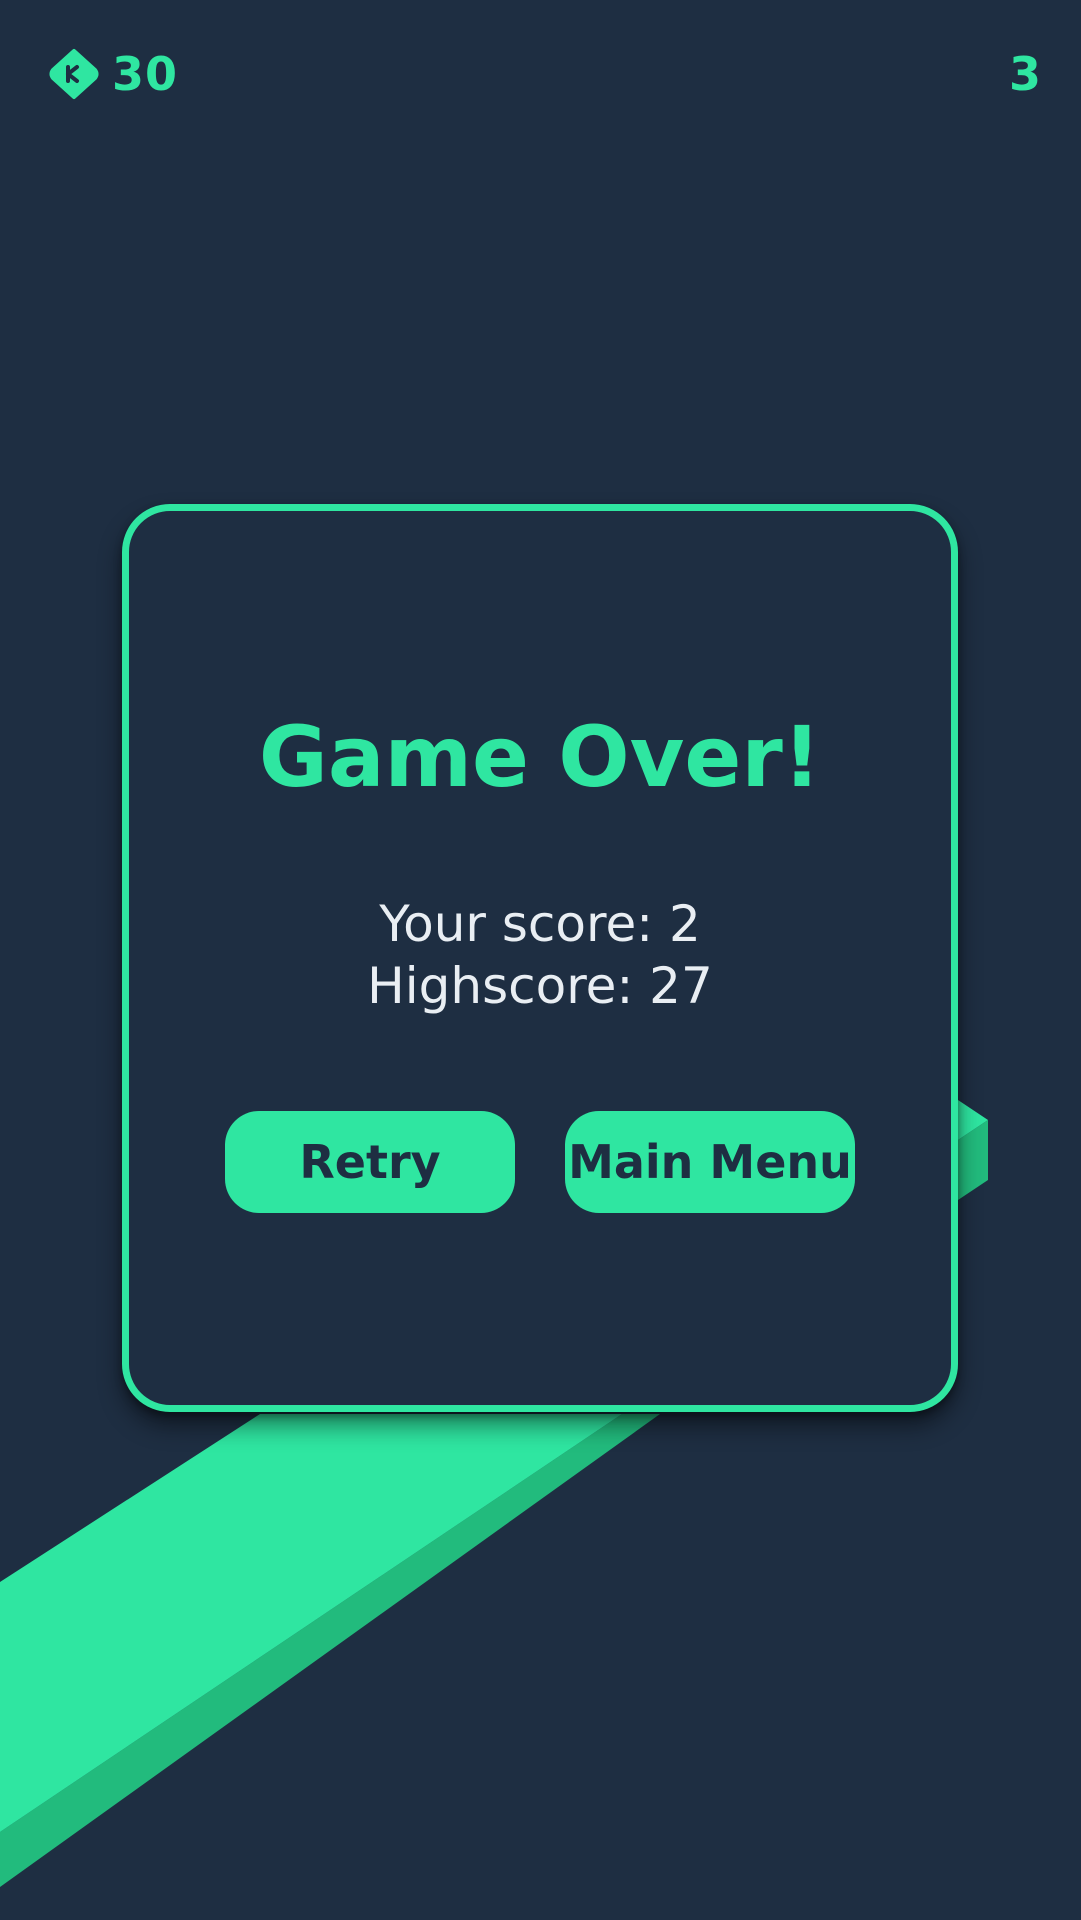  What do you see at coordinates (370, 1162) in the screenshot?
I see `retry-button: Retry` at bounding box center [370, 1162].